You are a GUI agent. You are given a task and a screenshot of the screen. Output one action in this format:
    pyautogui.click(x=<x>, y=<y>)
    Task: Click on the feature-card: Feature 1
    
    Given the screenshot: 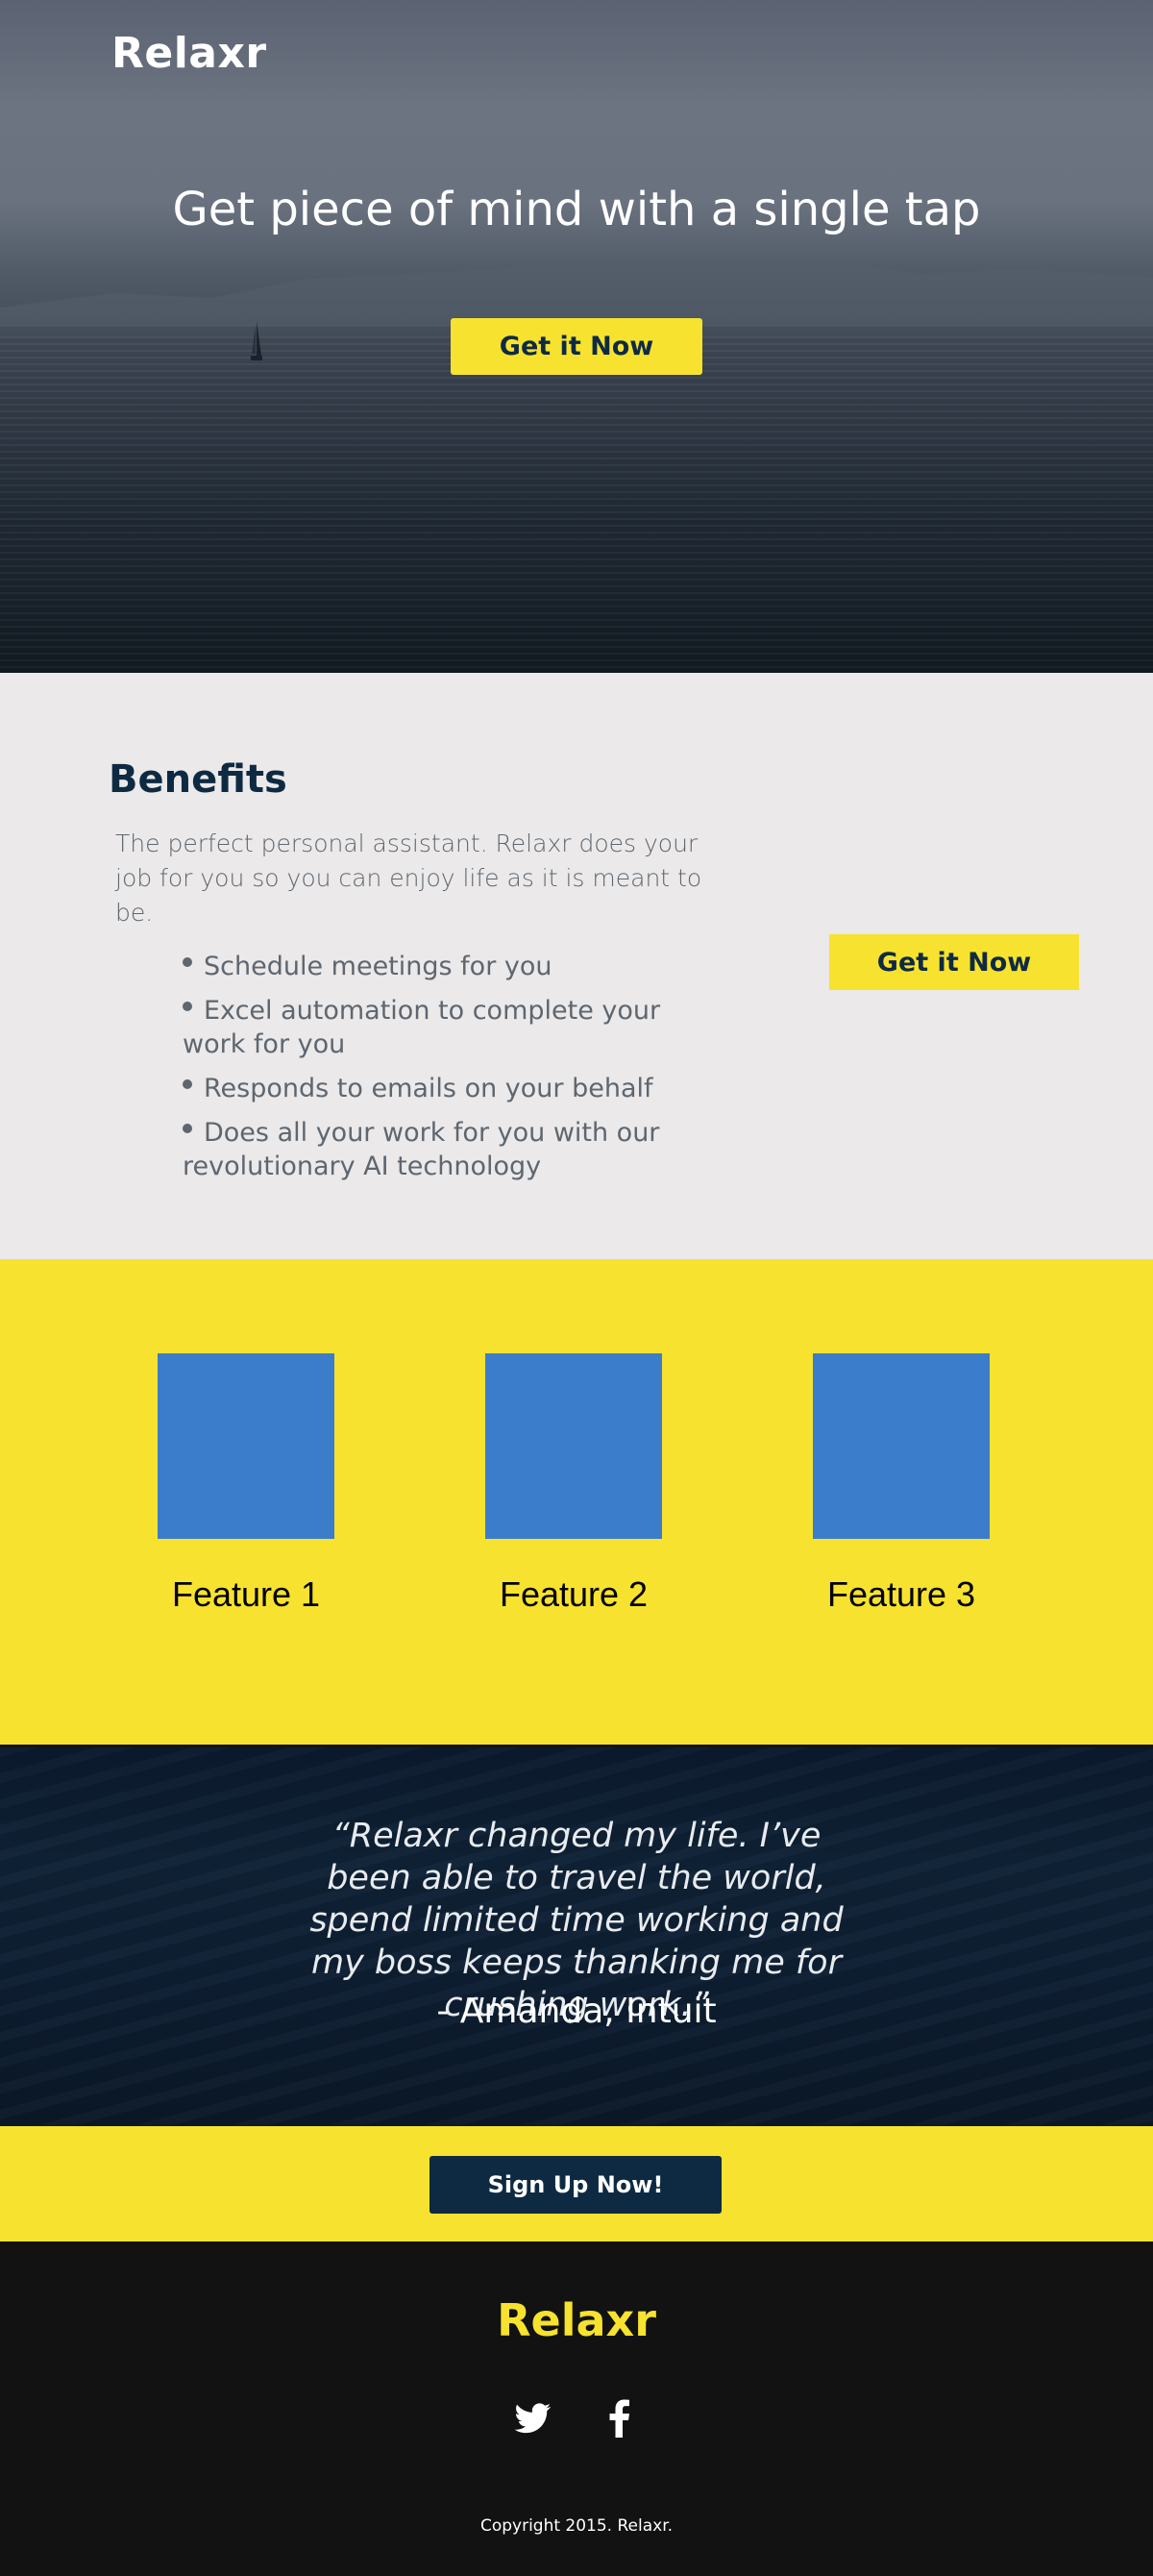 What is the action you would take?
    pyautogui.click(x=246, y=1483)
    